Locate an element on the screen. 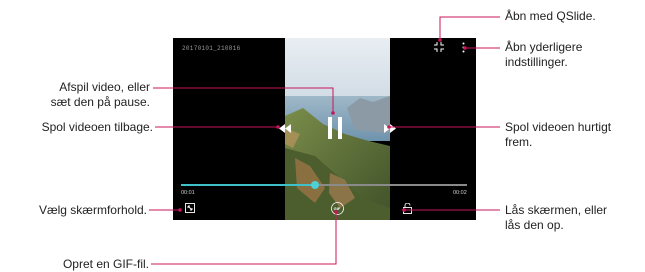 This screenshot has height=272, width=645. callout-more-settings: Åbn yderligere indstillinger. is located at coordinates (544, 54).